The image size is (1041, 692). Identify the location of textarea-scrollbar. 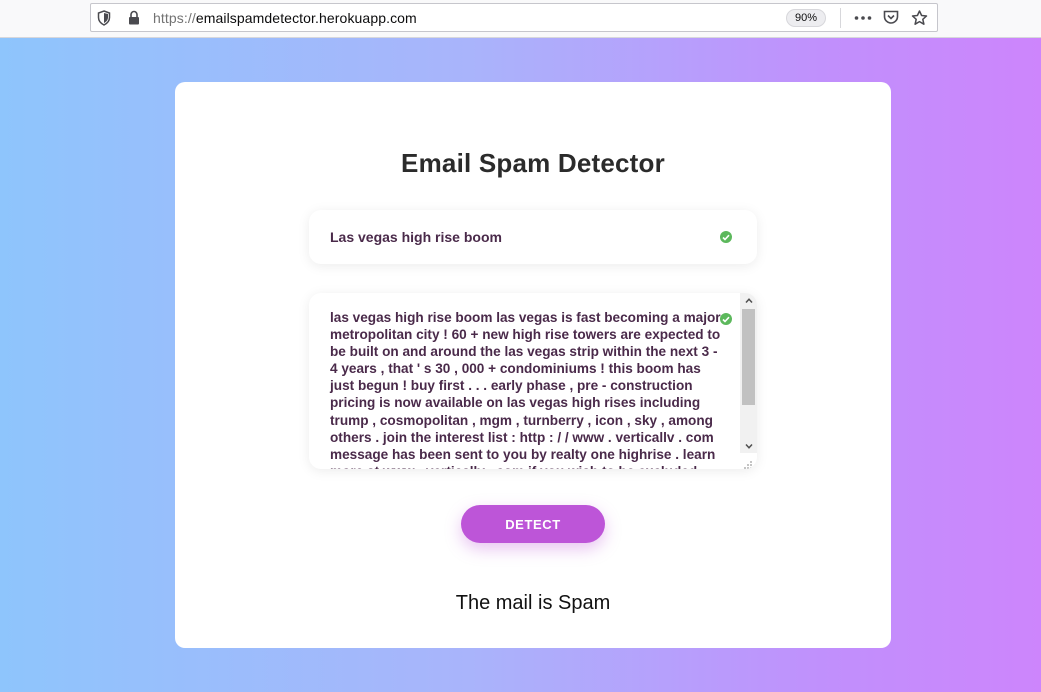
(748, 373).